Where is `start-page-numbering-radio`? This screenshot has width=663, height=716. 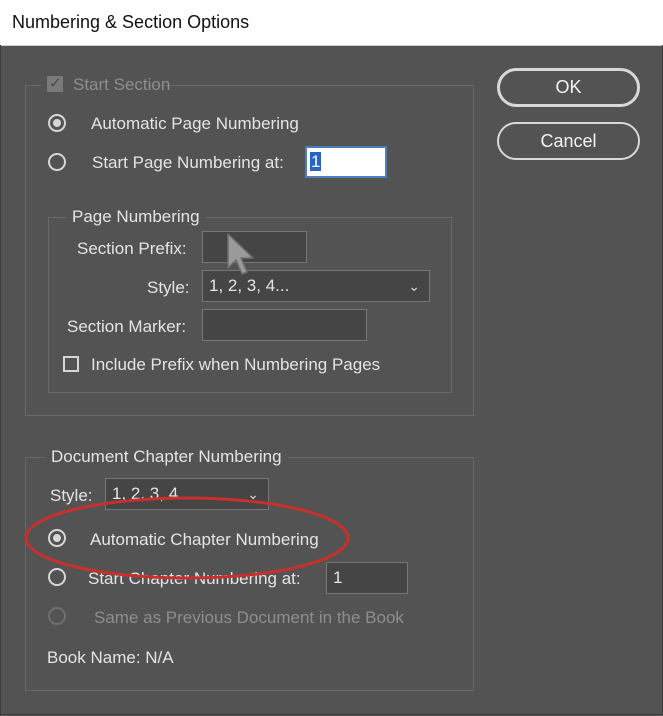 start-page-numbering-radio is located at coordinates (57, 162).